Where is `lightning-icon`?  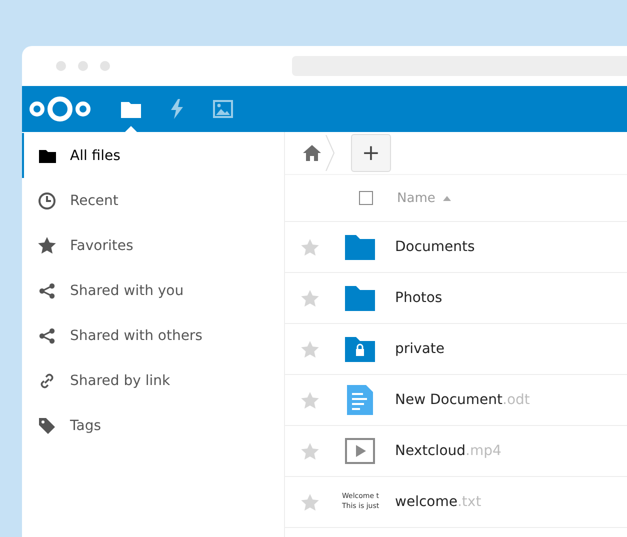 lightning-icon is located at coordinates (177, 109).